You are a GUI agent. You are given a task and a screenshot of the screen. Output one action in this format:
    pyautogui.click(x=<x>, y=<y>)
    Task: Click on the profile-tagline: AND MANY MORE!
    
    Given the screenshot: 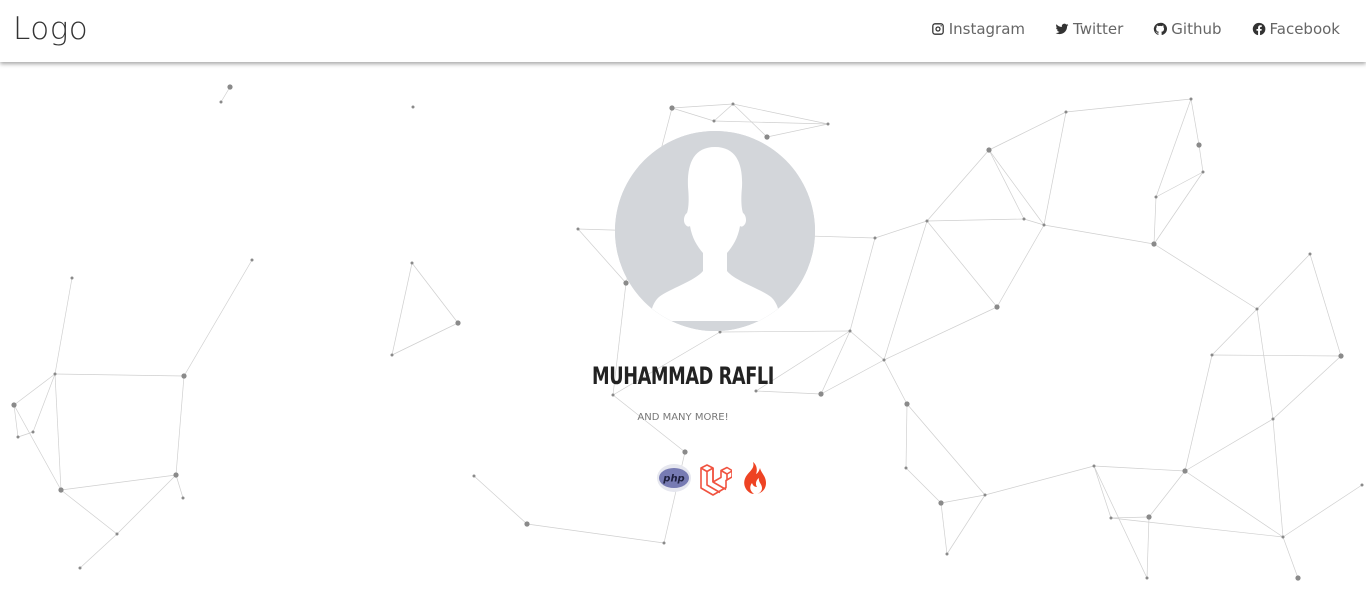 What is the action you would take?
    pyautogui.click(x=683, y=417)
    